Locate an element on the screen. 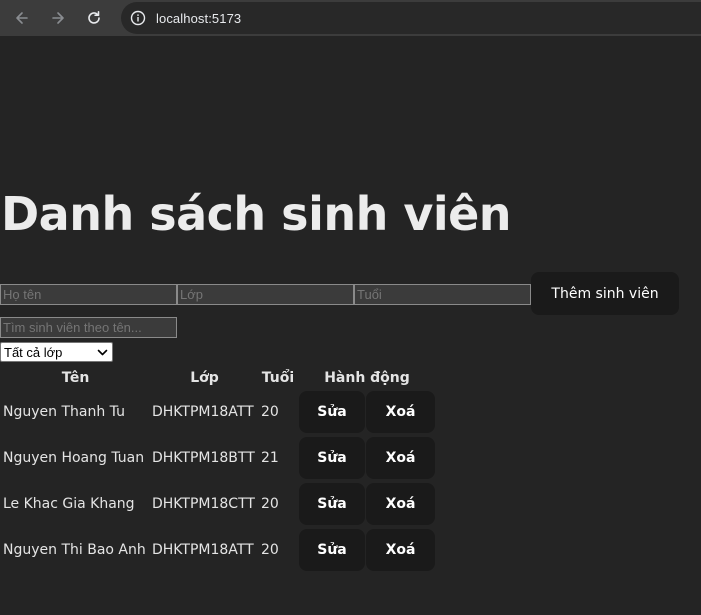 This screenshot has height=615, width=701. forward-button is located at coordinates (58, 18).